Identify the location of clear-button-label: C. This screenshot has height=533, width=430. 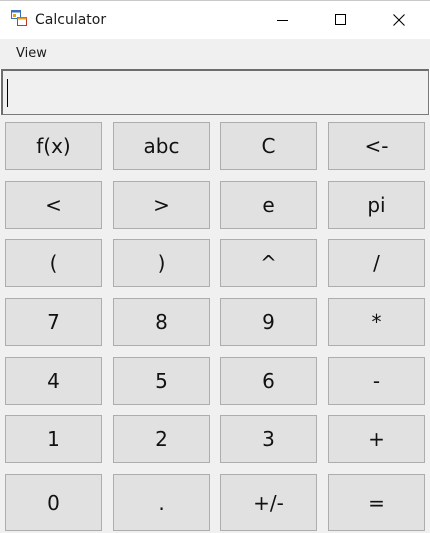
(268, 146).